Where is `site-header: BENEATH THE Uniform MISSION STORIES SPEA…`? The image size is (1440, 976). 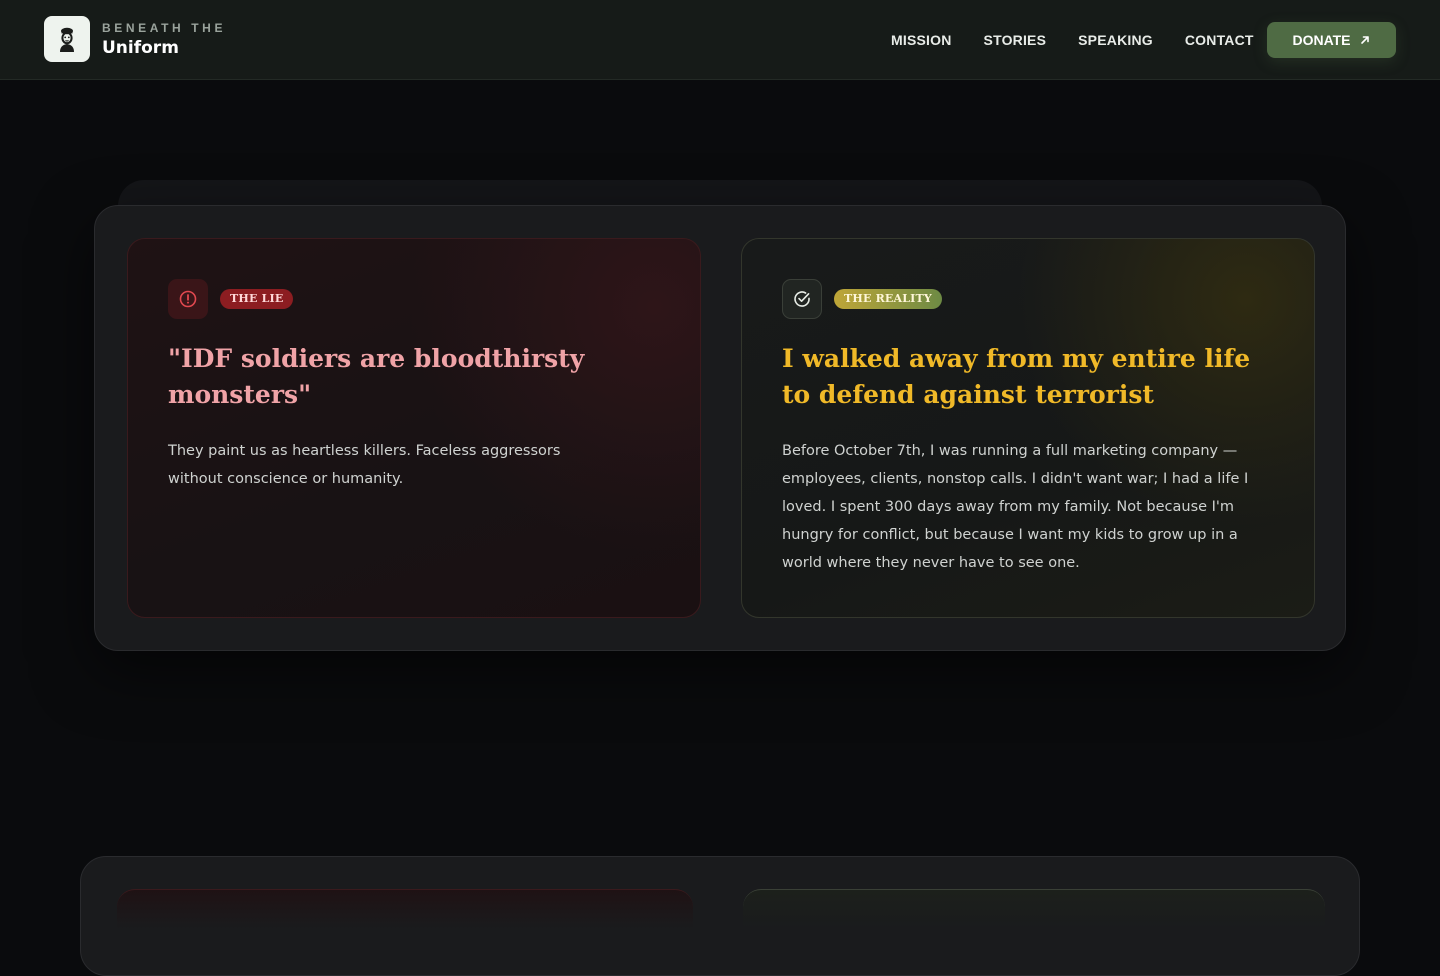 site-header: BENEATH THE Uniform MISSION STORIES SPEA… is located at coordinates (720, 40).